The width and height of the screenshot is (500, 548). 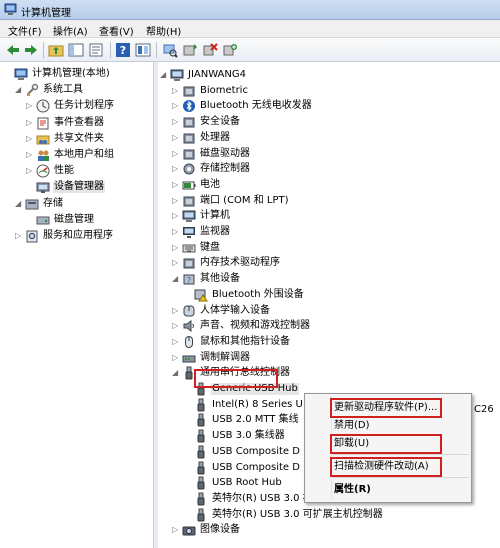 I want to click on computer-mgmt-icon, so click(x=21, y=74).